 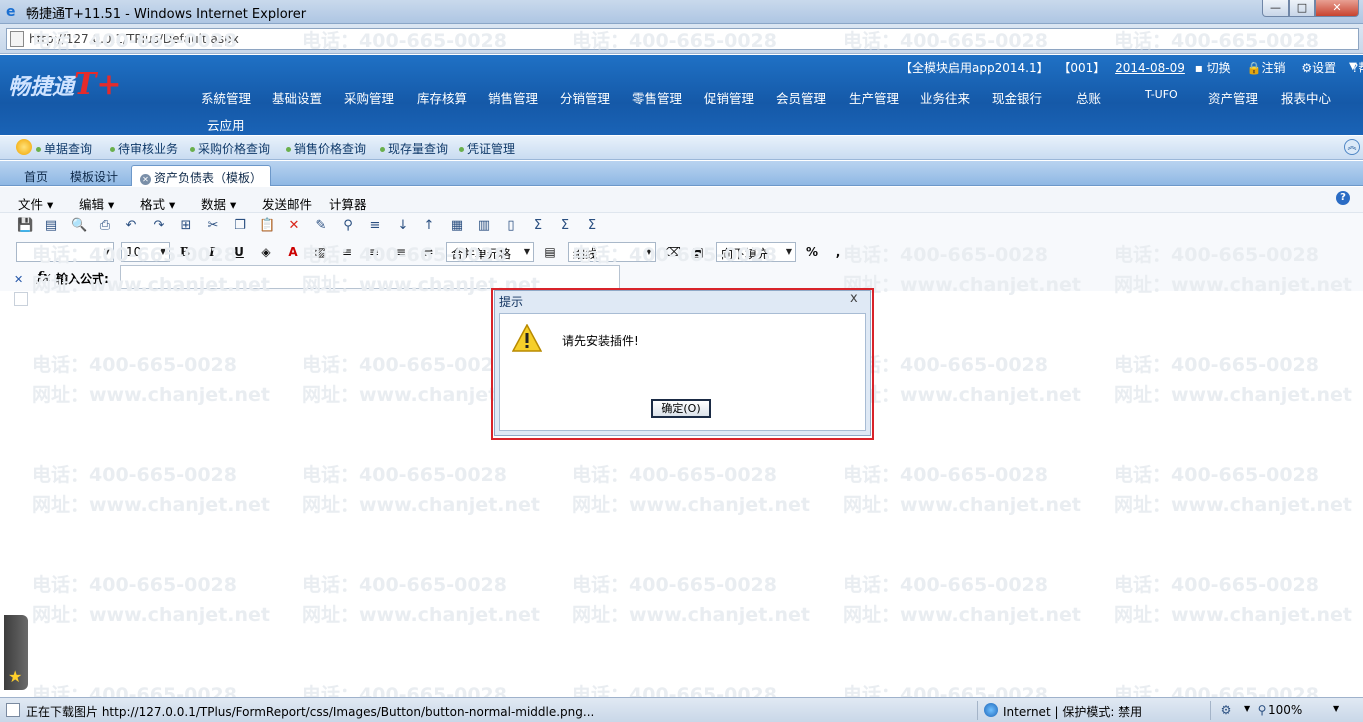 I want to click on menu-item: 系統管理, so click(x=226, y=97).